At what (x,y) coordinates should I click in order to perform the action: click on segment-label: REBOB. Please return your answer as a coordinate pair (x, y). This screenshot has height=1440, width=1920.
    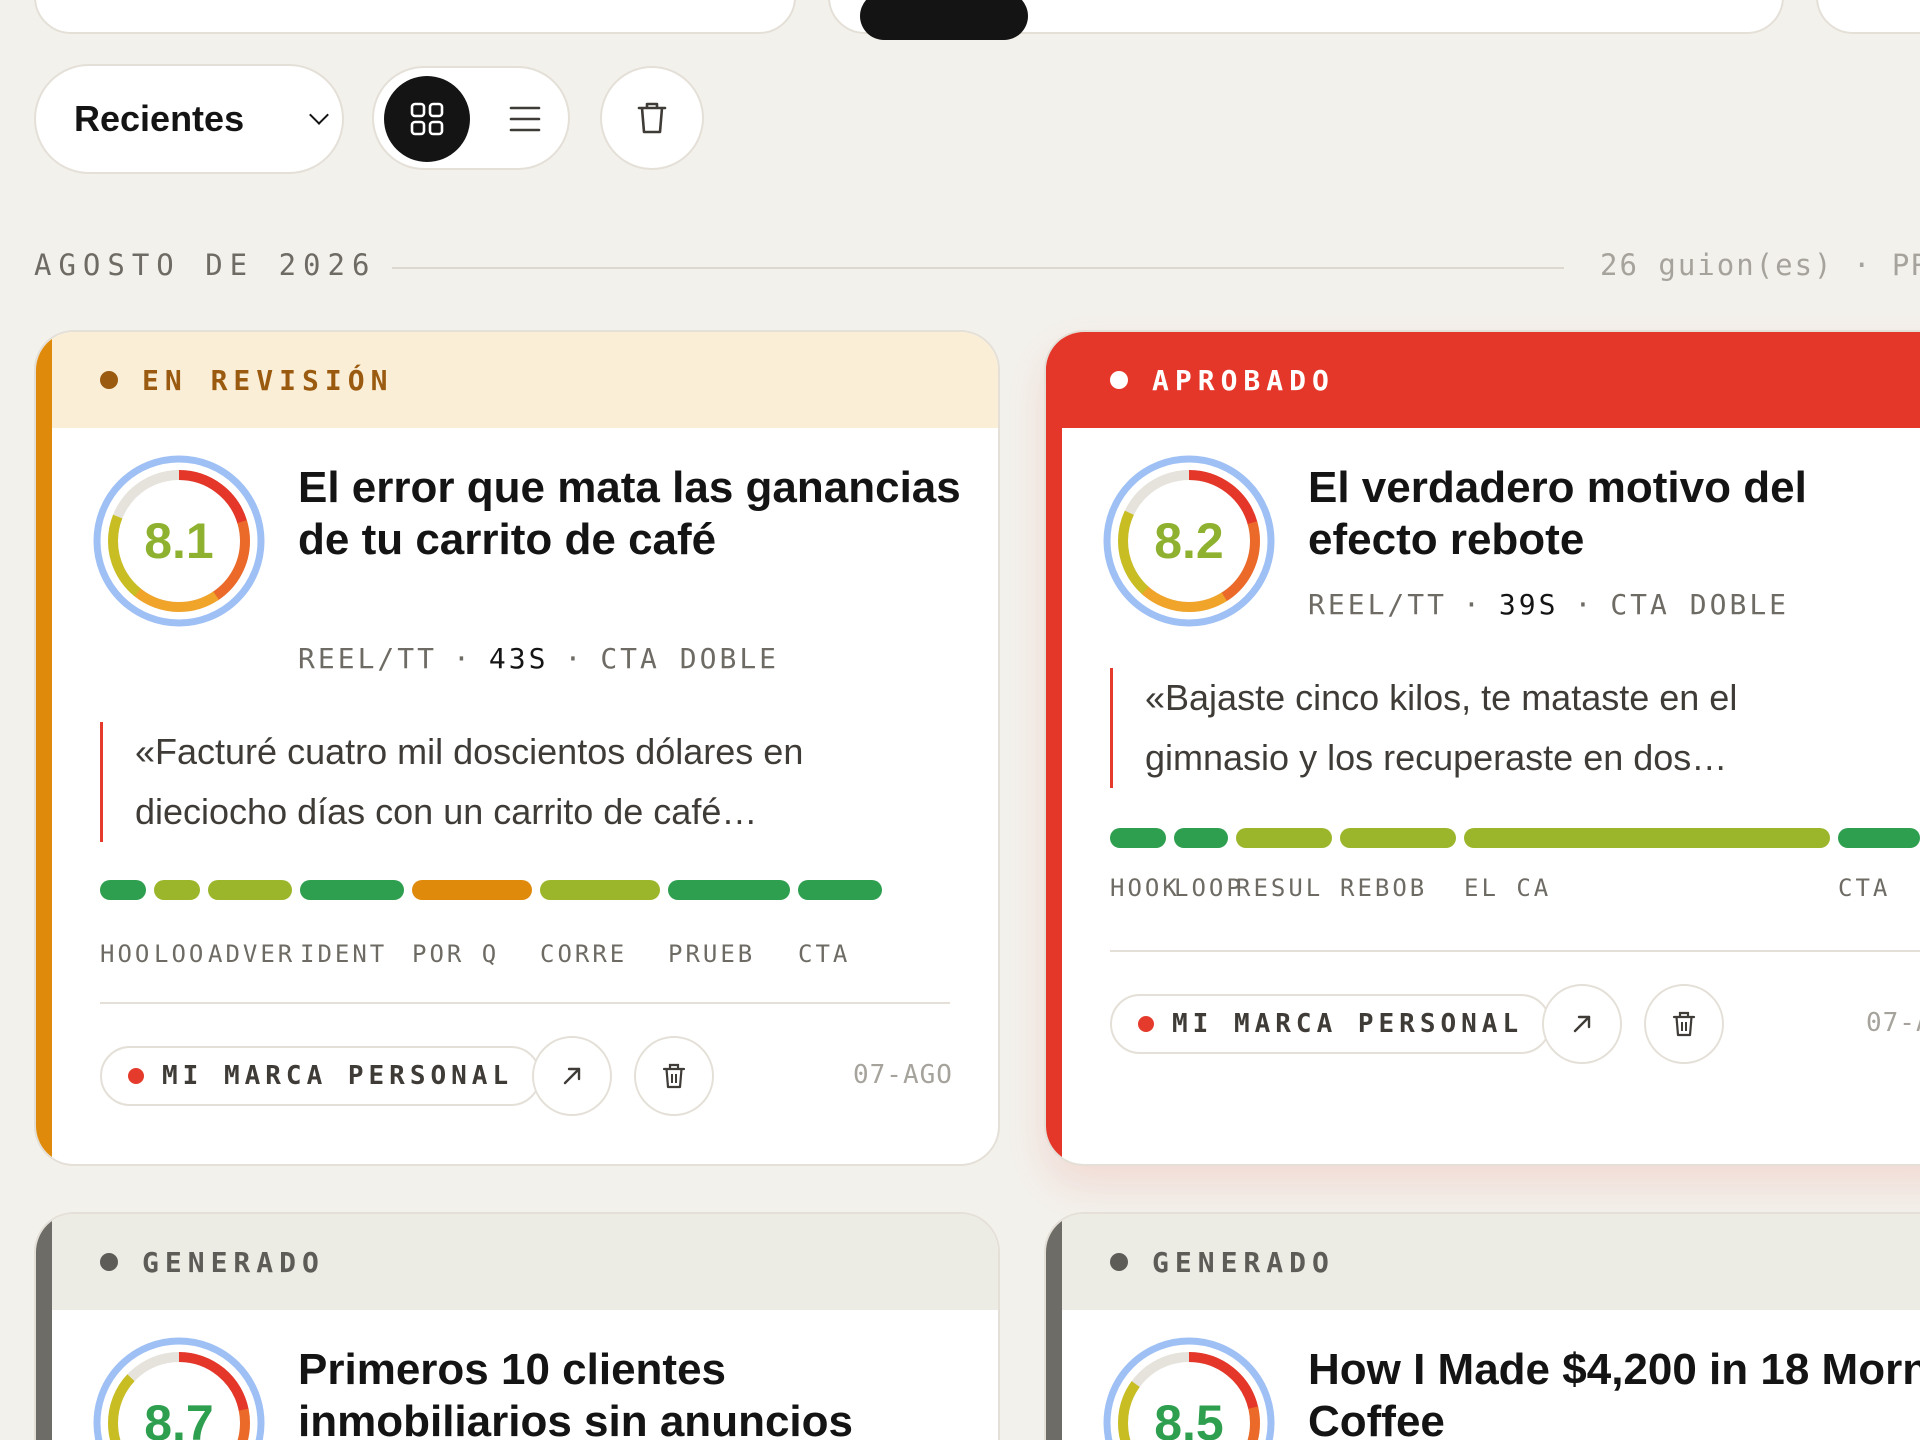
    Looking at the image, I should click on (1384, 888).